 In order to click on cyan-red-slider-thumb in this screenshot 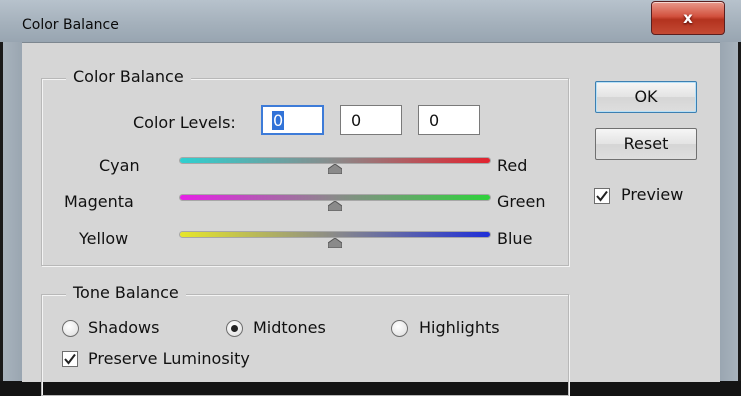, I will do `click(335, 169)`.